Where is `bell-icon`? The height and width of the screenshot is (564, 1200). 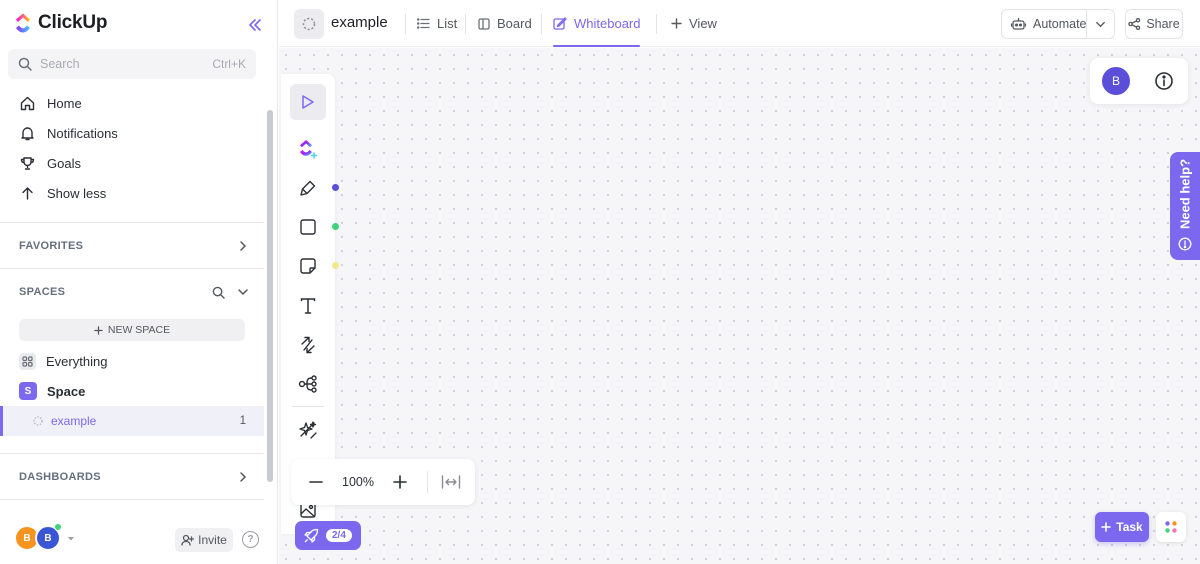
bell-icon is located at coordinates (27, 133).